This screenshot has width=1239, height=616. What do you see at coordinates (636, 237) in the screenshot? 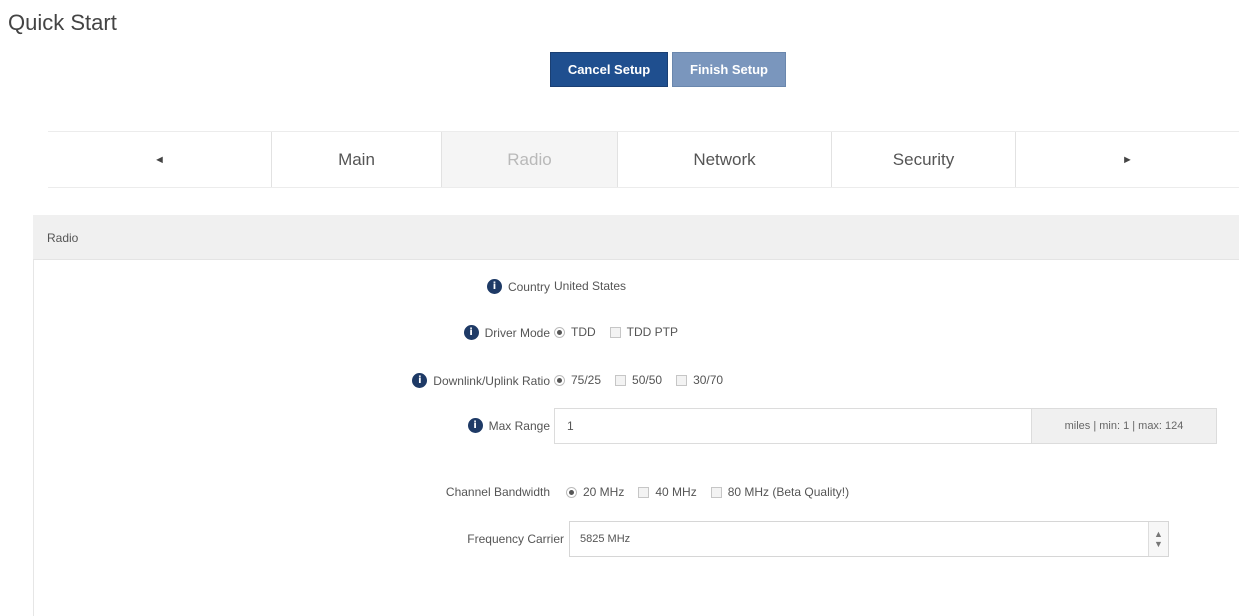
I see `panel-header: Radio` at bounding box center [636, 237].